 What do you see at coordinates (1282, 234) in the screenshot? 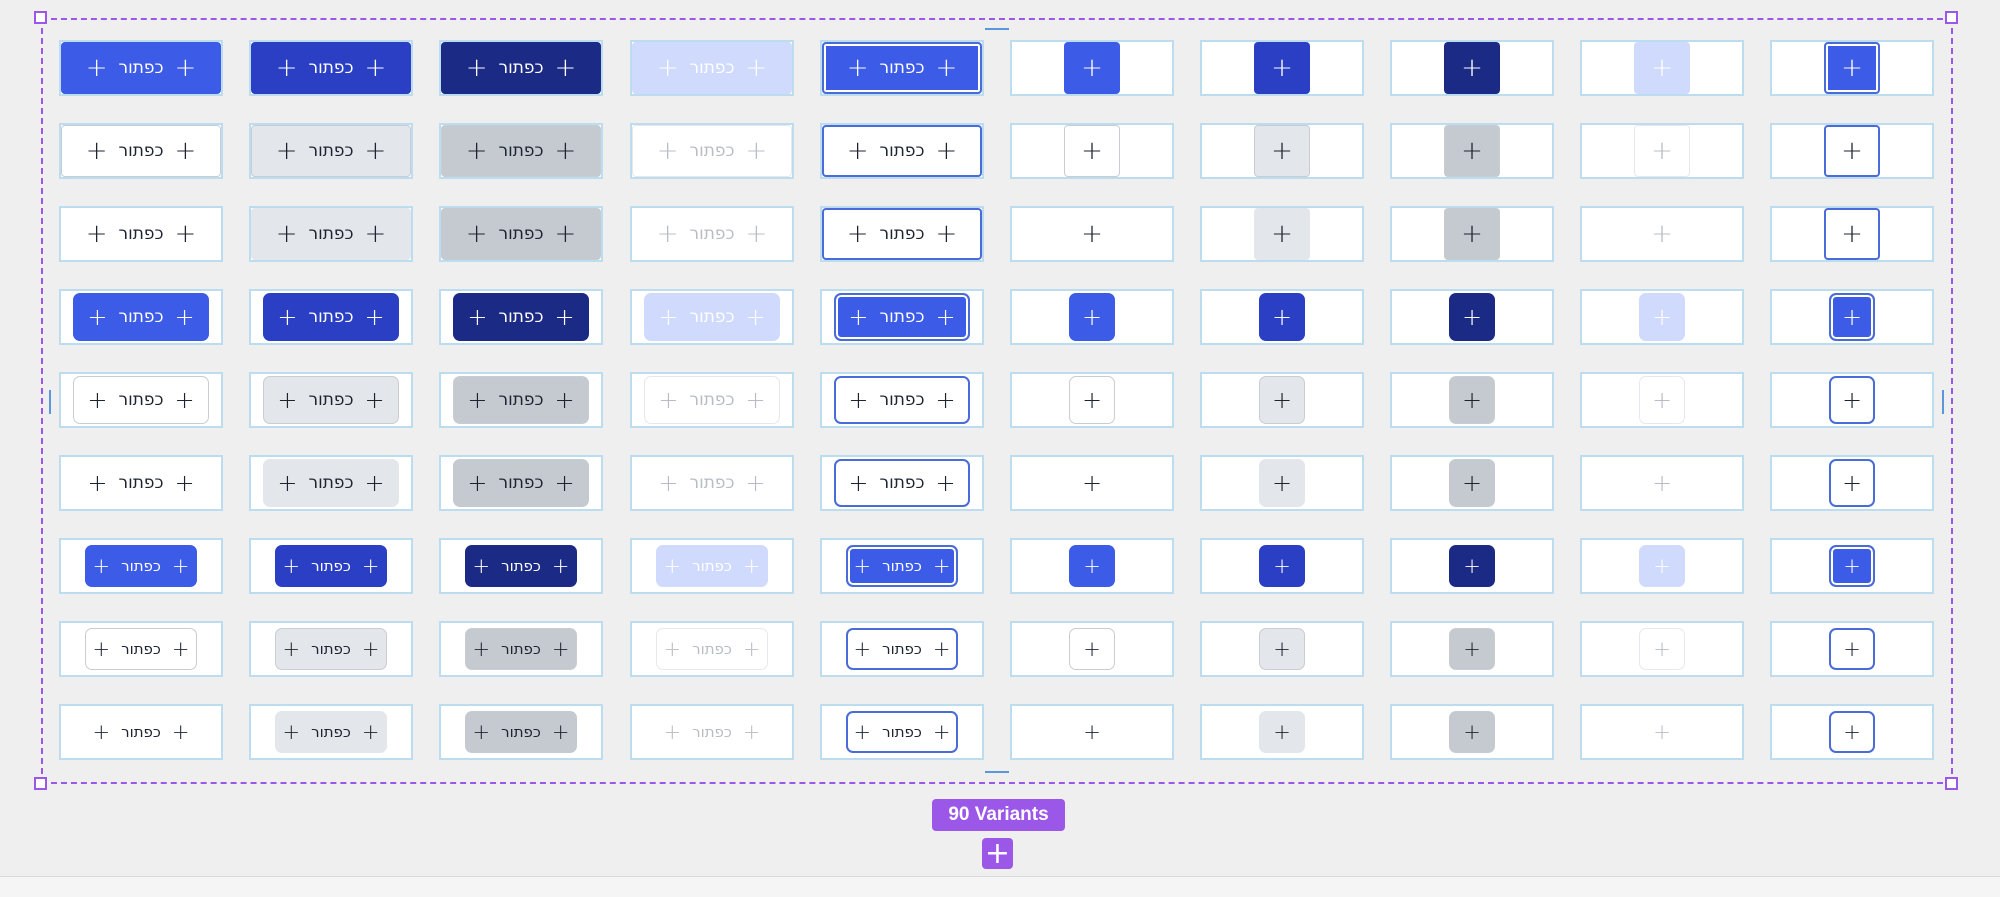
I see `ghost-button-large-hover-icon-only: +` at bounding box center [1282, 234].